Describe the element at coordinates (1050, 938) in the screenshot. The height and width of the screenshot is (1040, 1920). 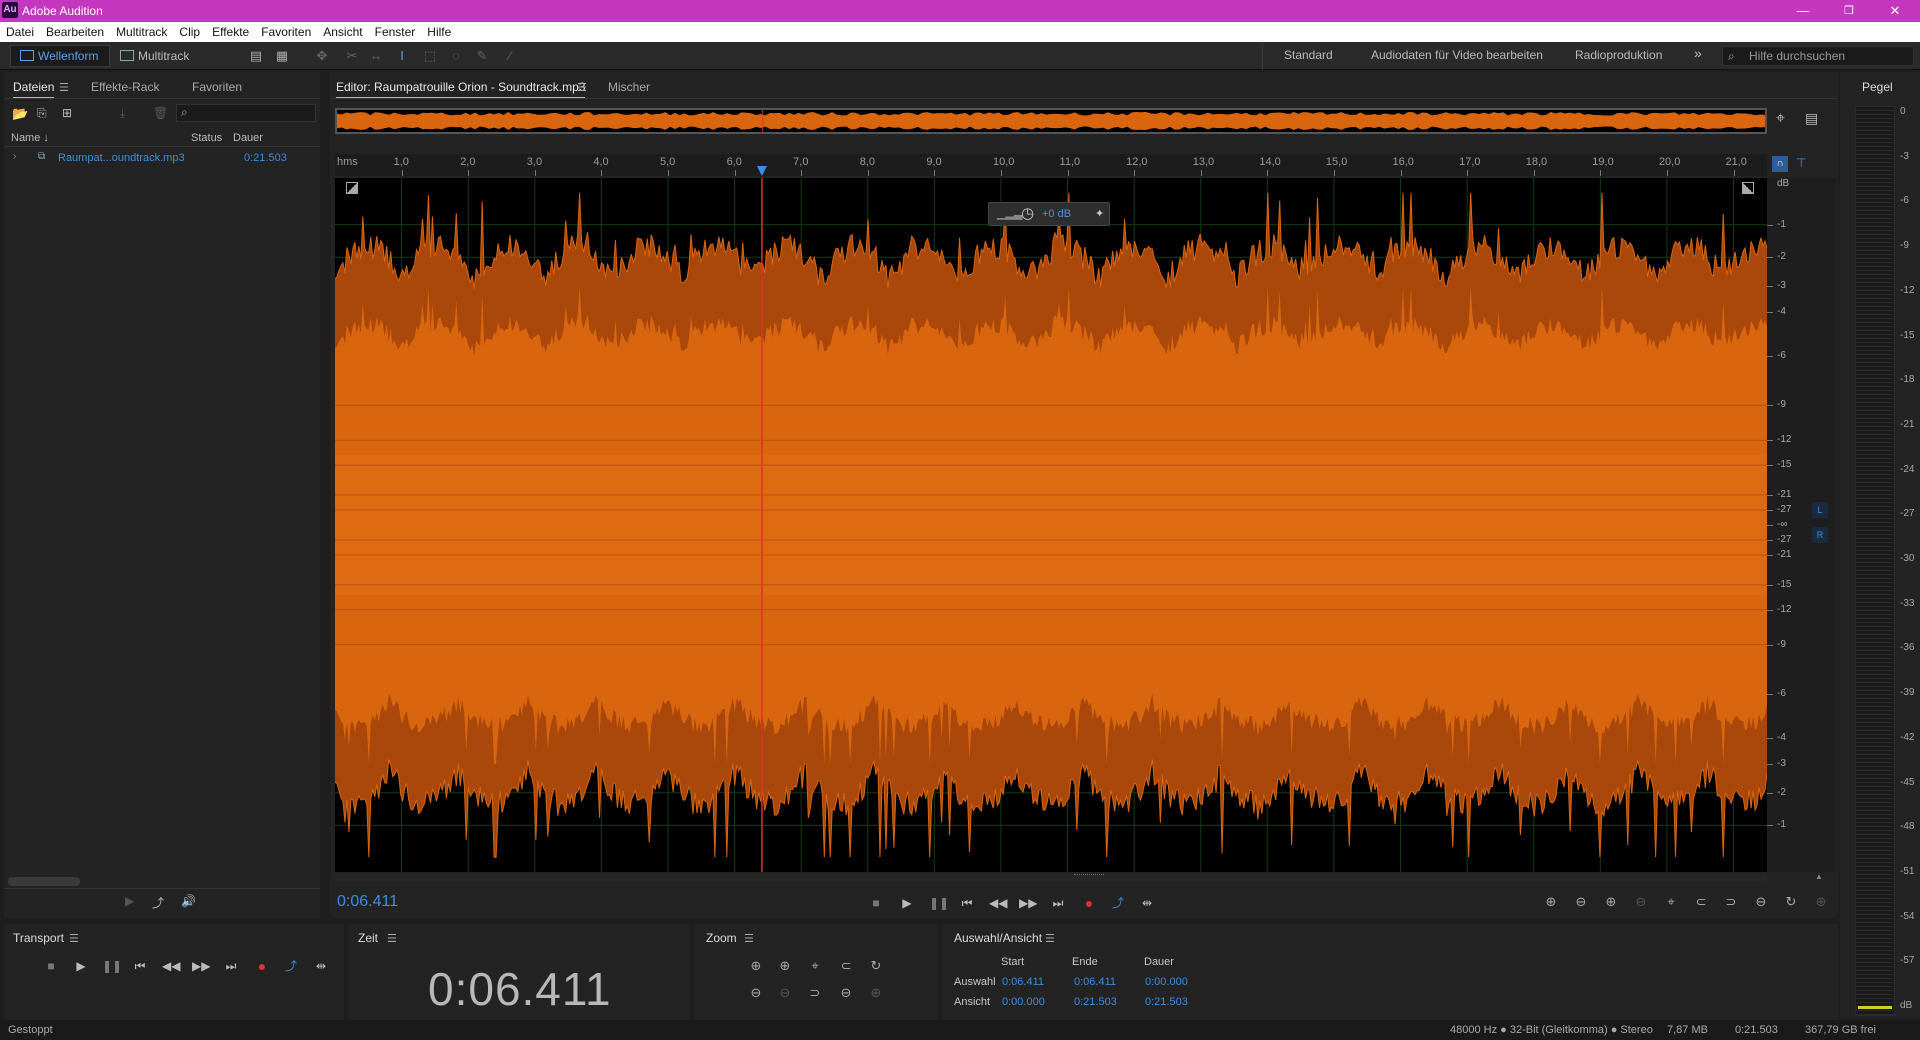
I see `selection-menu-icon: ☰` at that location.